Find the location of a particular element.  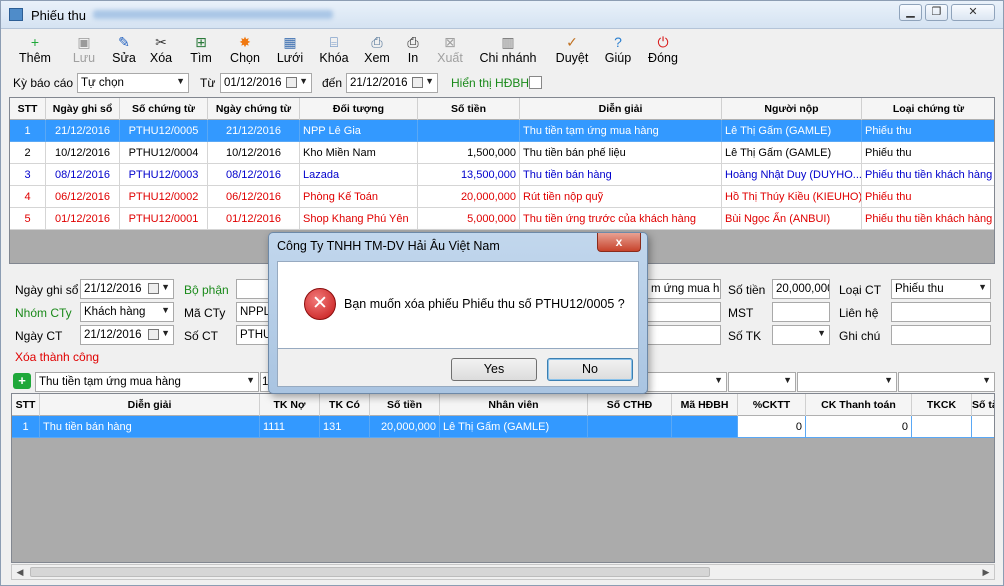

column-header: TK Có is located at coordinates (345, 405).